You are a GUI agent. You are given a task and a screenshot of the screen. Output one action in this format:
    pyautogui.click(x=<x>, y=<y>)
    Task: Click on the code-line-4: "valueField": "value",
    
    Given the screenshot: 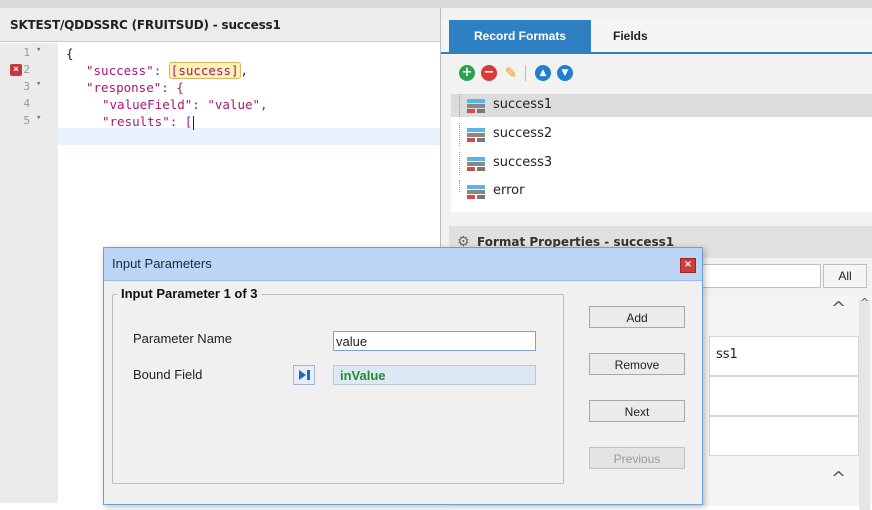 What is the action you would take?
    pyautogui.click(x=185, y=104)
    